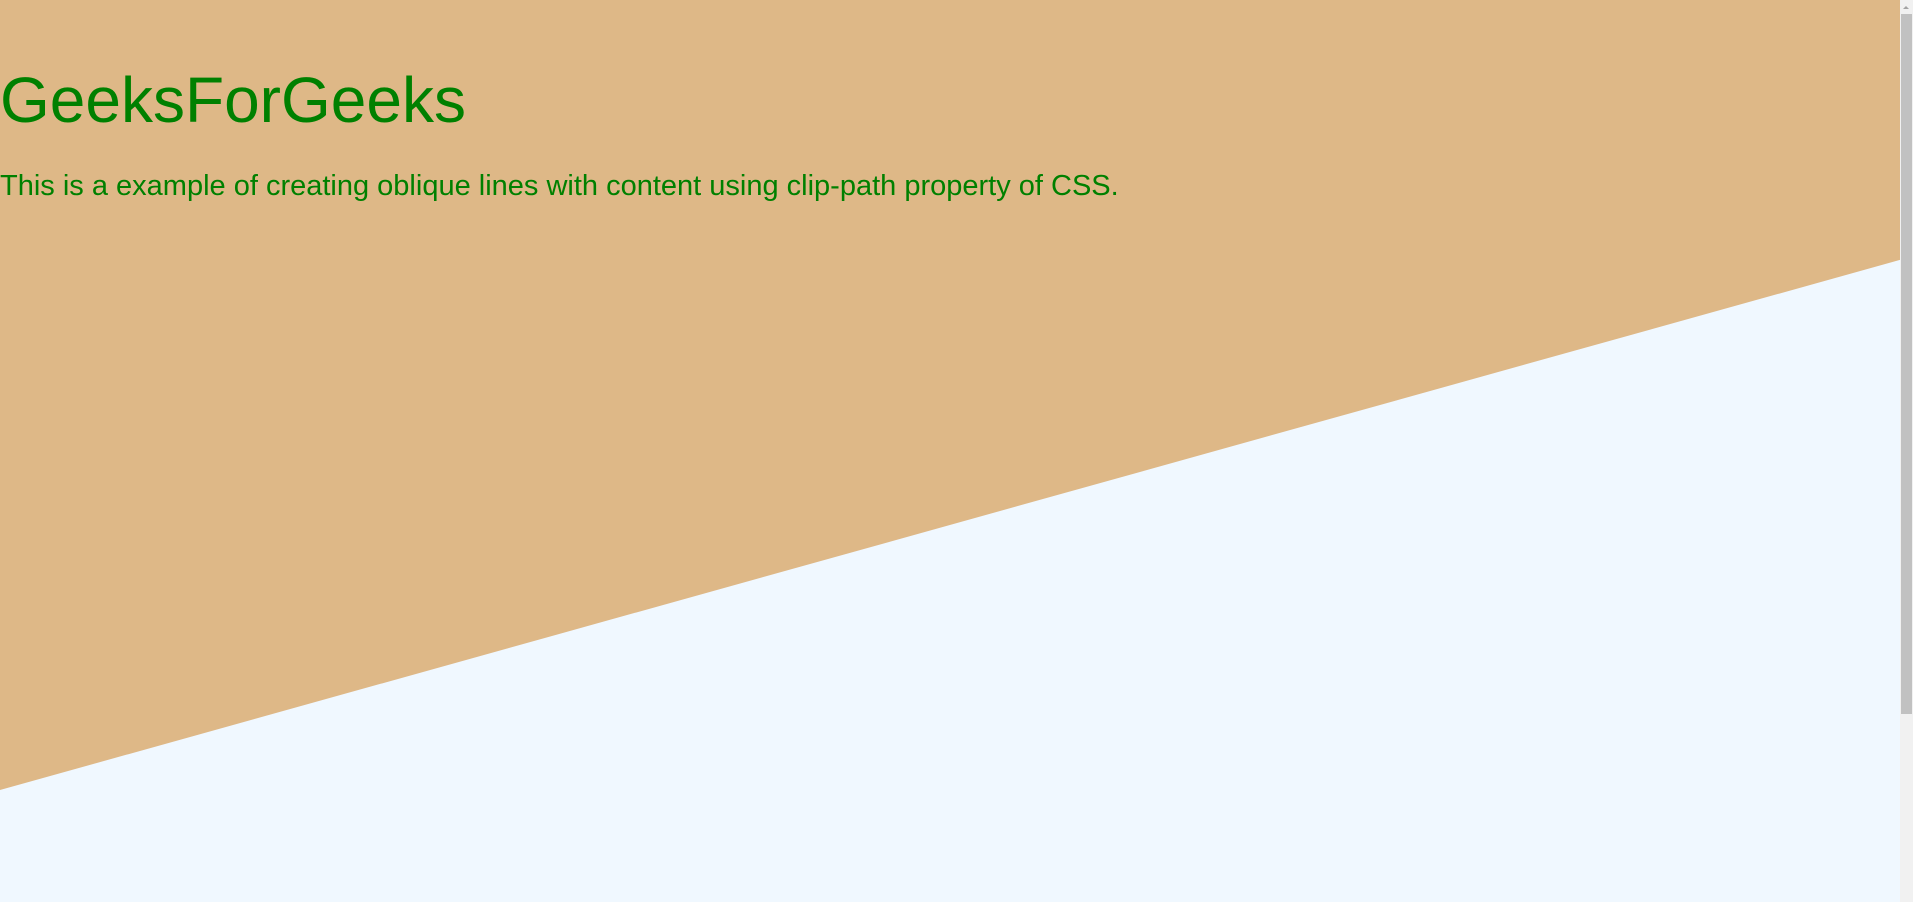 Image resolution: width=1913 pixels, height=902 pixels. I want to click on page-title: GeeksForGeeks, so click(233, 100).